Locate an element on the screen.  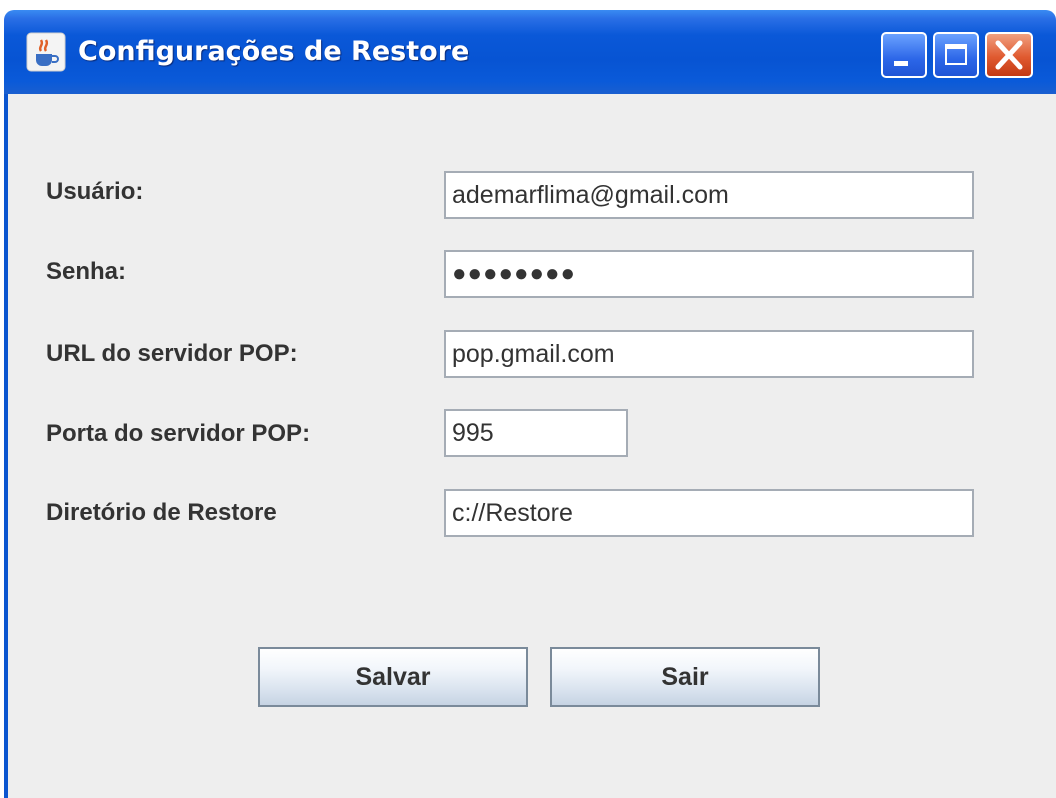
maximize-button is located at coordinates (956, 55).